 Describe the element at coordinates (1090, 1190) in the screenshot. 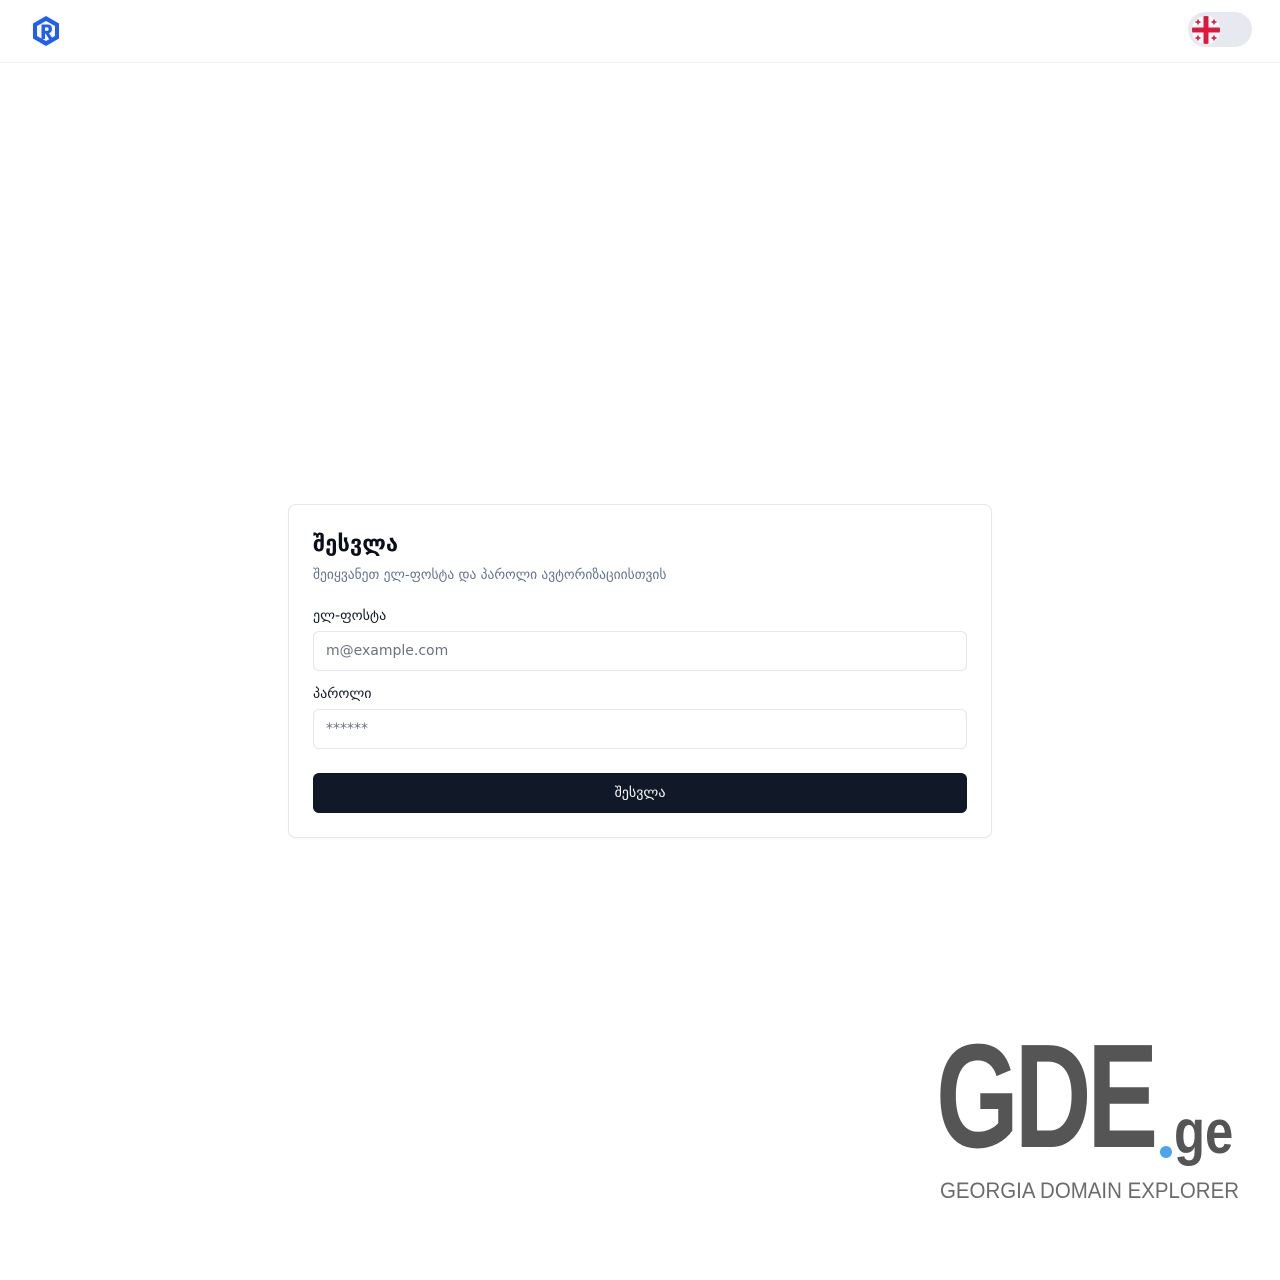

I see `brand-tagline: GEORGIA DOMAIN EXPLORER` at that location.